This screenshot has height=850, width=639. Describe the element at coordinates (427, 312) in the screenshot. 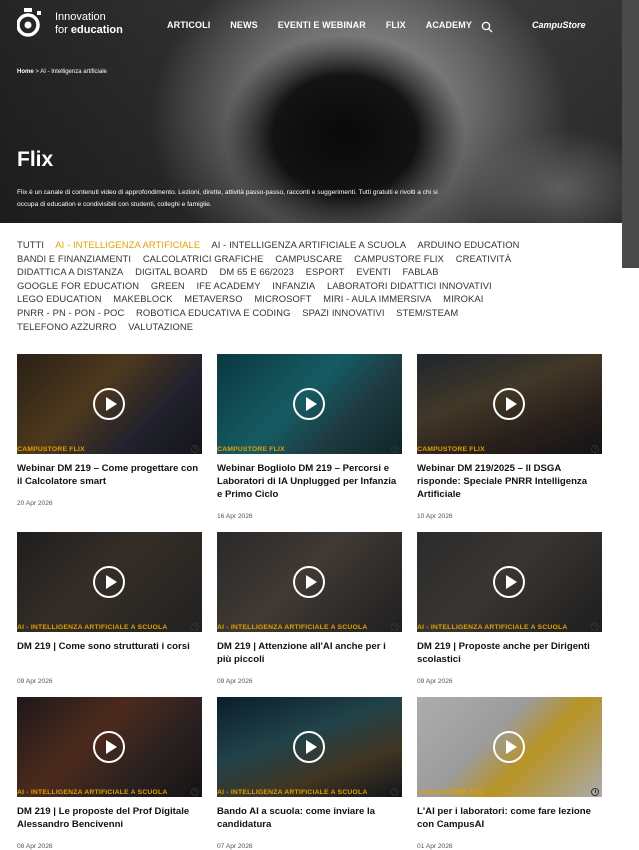

I see `tag-filter: STEM/STEAM` at that location.